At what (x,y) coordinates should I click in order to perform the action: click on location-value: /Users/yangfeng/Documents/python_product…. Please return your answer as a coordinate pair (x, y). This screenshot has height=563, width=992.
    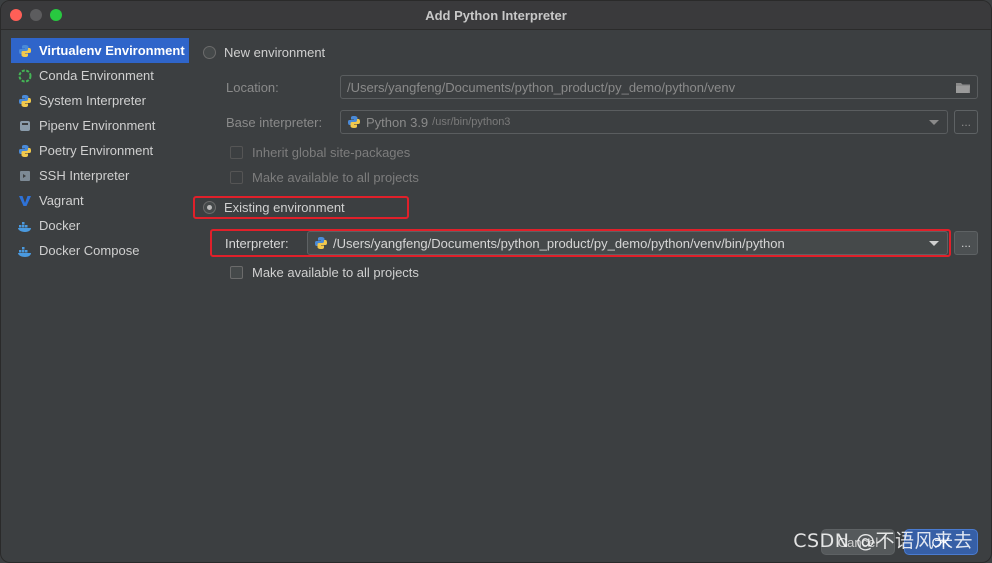
    Looking at the image, I should click on (541, 87).